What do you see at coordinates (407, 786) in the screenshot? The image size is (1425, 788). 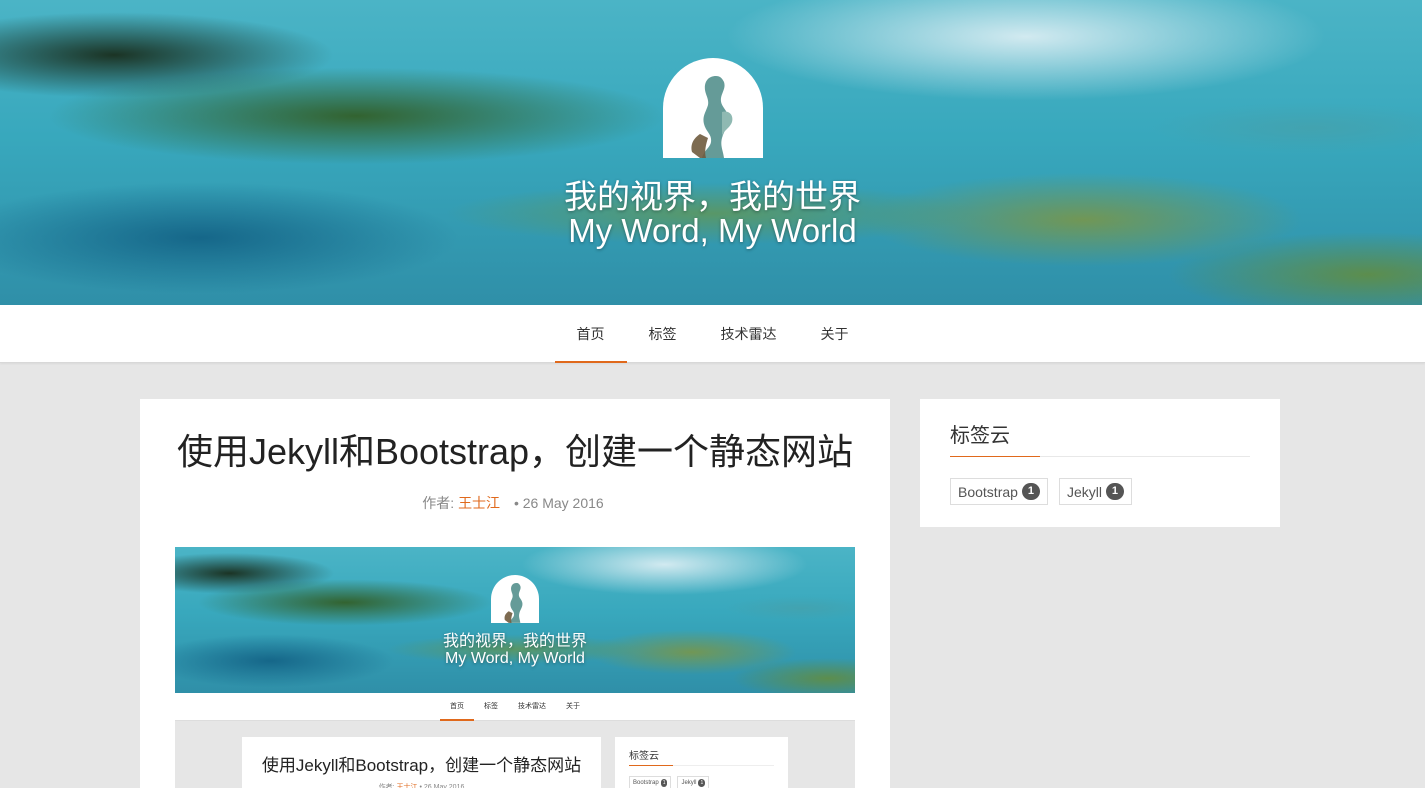 I see `screenshot-author: 王士江` at bounding box center [407, 786].